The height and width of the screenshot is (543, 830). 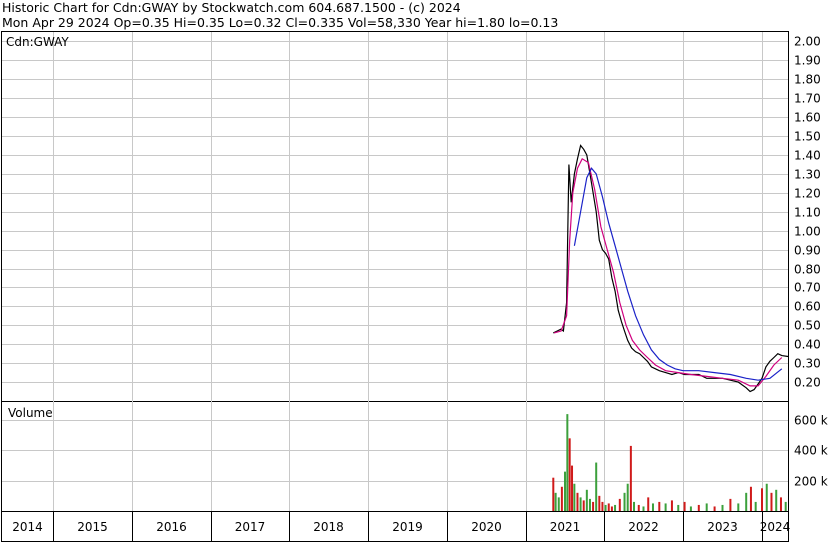 What do you see at coordinates (811, 421) in the screenshot?
I see `volume-tick-label: 600 k` at bounding box center [811, 421].